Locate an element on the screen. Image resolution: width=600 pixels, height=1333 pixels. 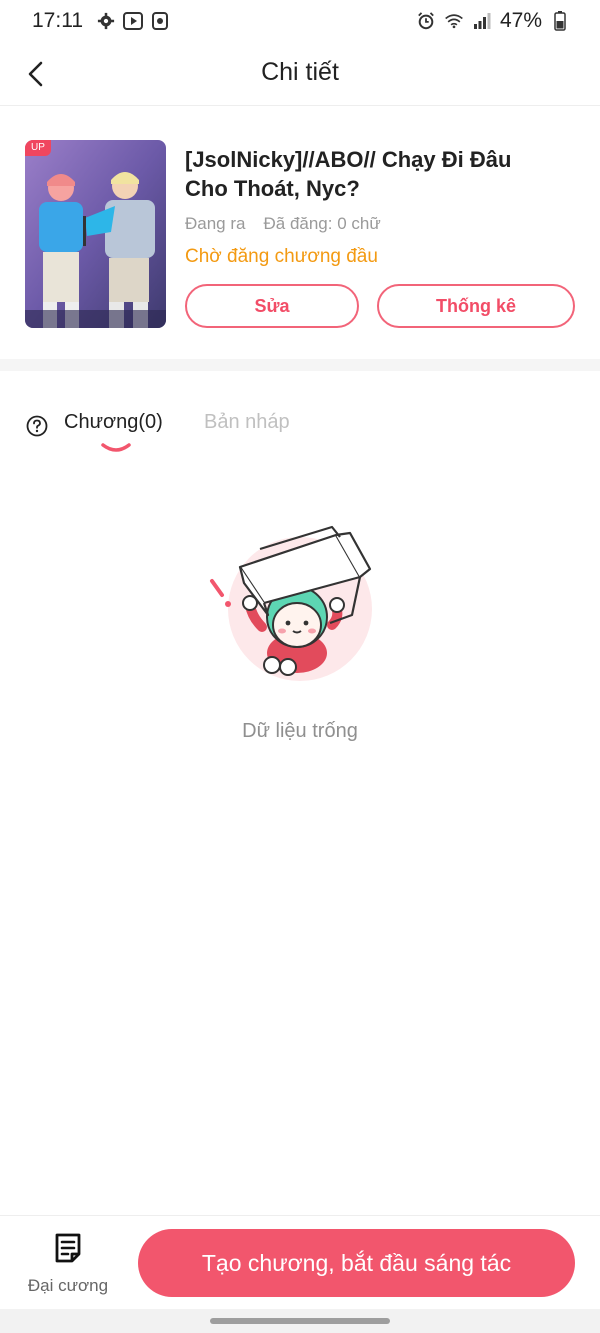
wifi-icon is located at coordinates (454, 21).